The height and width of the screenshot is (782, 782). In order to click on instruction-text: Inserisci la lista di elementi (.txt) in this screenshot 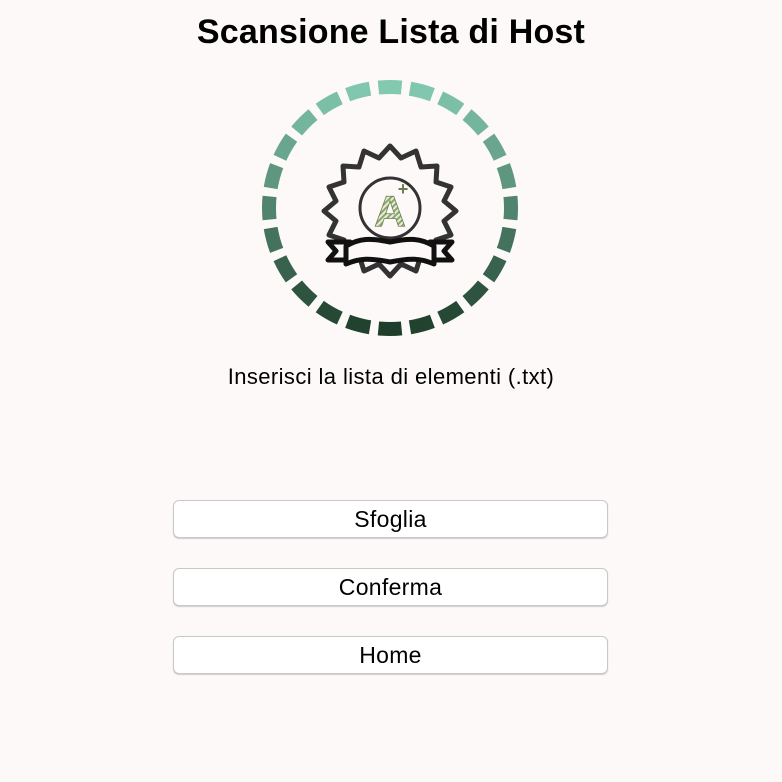, I will do `click(391, 376)`.